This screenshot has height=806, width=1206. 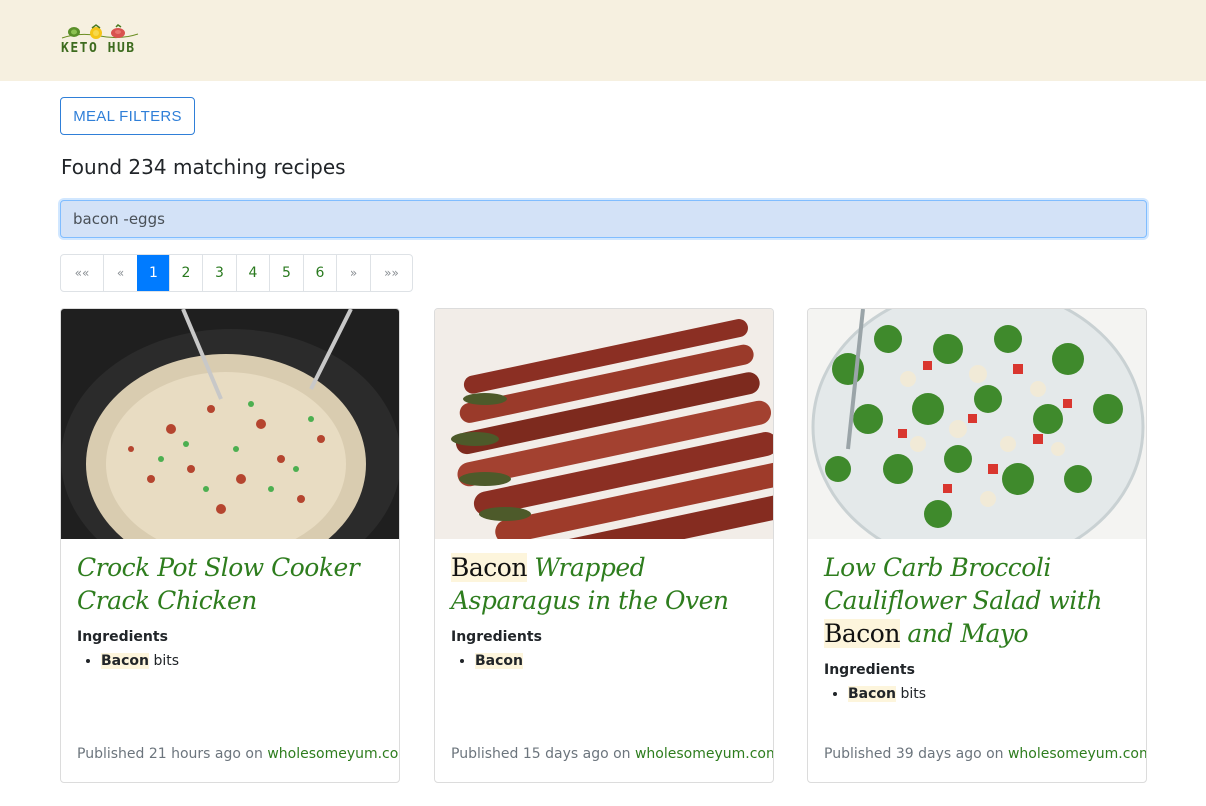 I want to click on ingredients-list: Bacon, so click(x=487, y=661).